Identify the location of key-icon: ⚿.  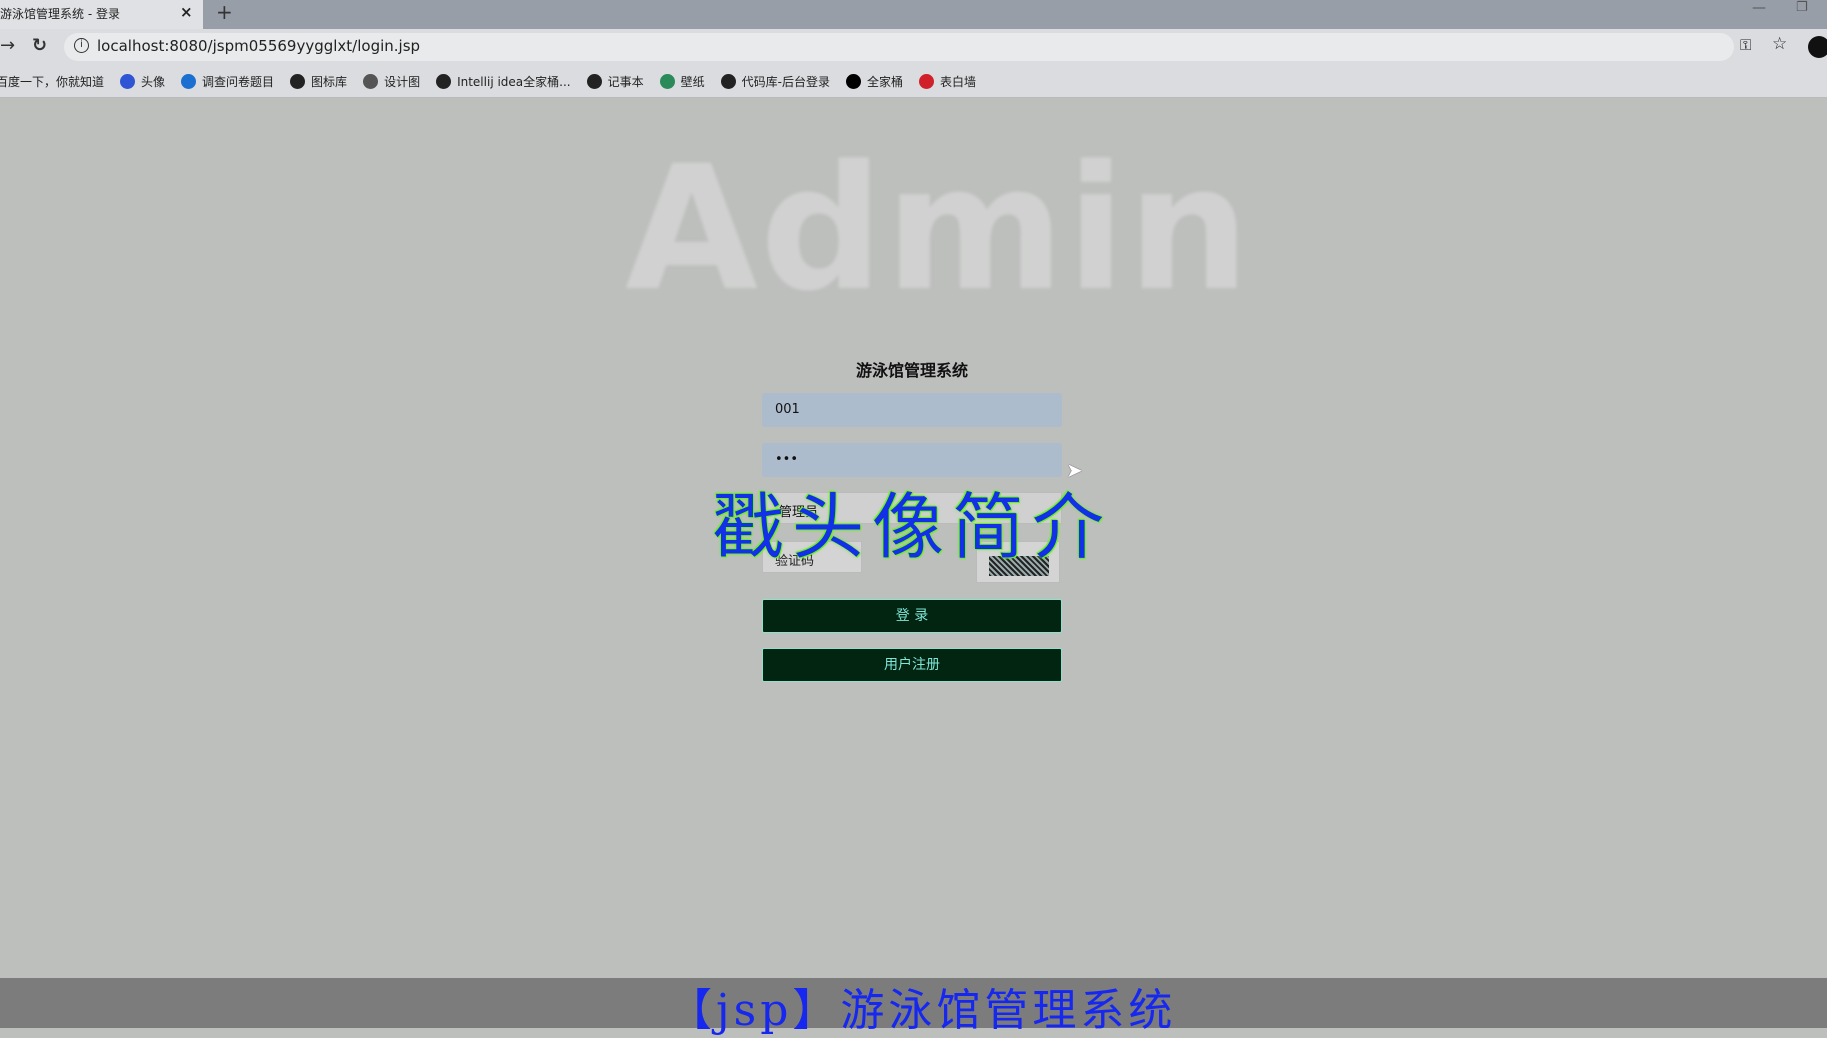
(1745, 45).